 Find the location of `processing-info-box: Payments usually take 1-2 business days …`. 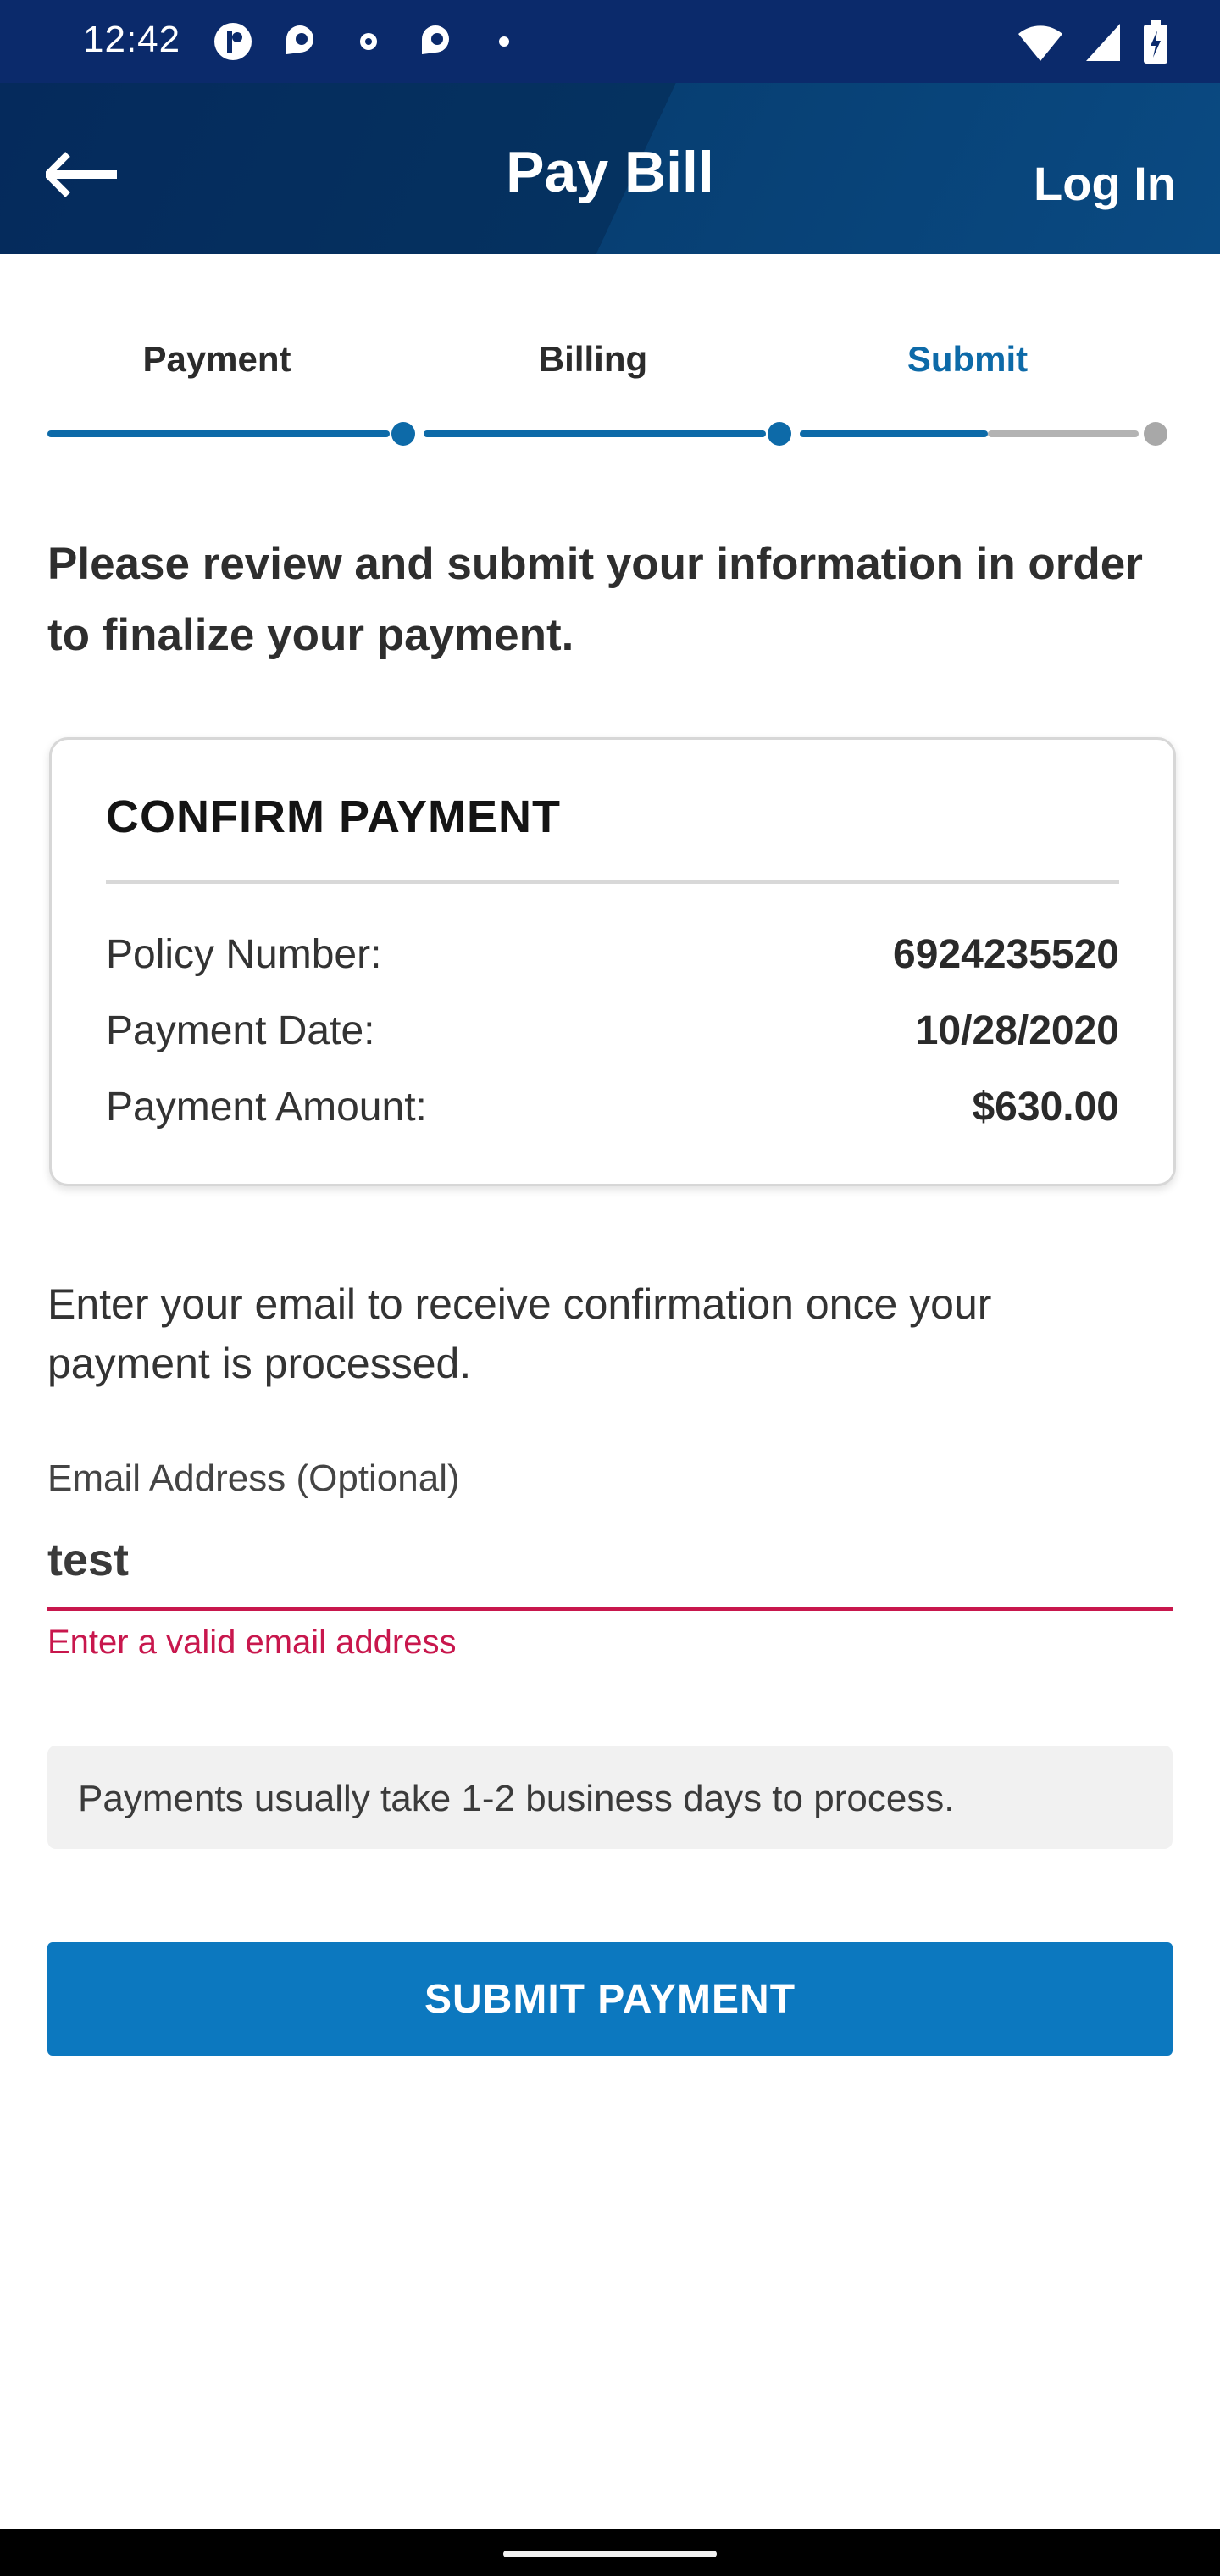

processing-info-box: Payments usually take 1-2 business days … is located at coordinates (610, 1797).